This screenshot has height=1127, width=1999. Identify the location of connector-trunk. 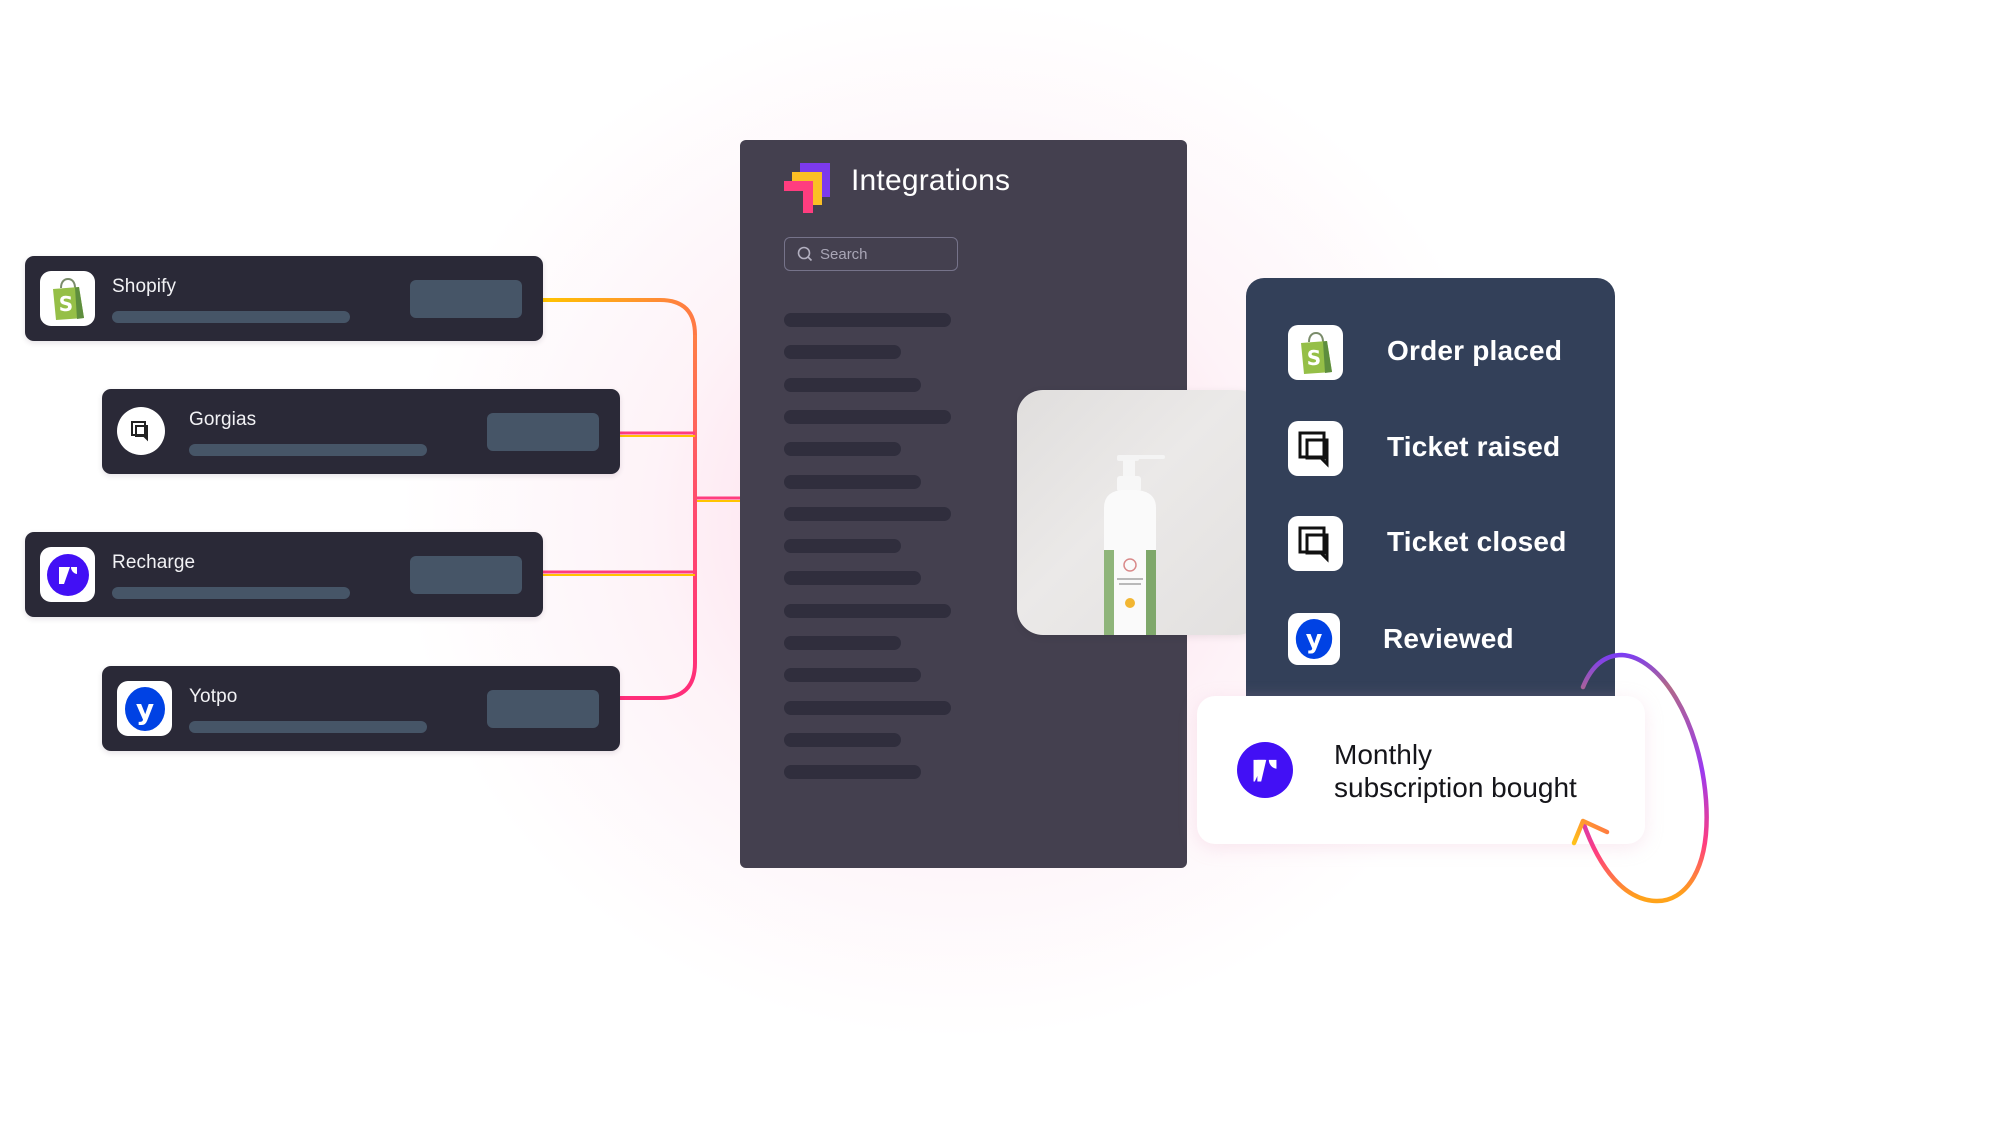
(658, 517).